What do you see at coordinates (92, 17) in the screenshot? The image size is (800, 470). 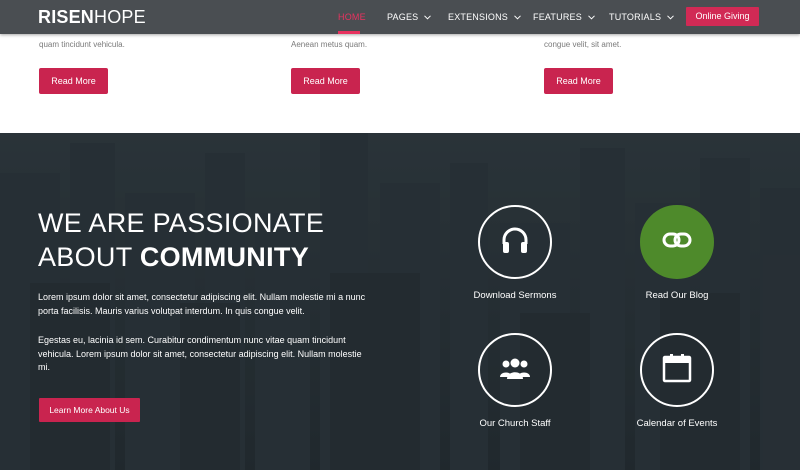 I see `site-logo: RISENHOPE` at bounding box center [92, 17].